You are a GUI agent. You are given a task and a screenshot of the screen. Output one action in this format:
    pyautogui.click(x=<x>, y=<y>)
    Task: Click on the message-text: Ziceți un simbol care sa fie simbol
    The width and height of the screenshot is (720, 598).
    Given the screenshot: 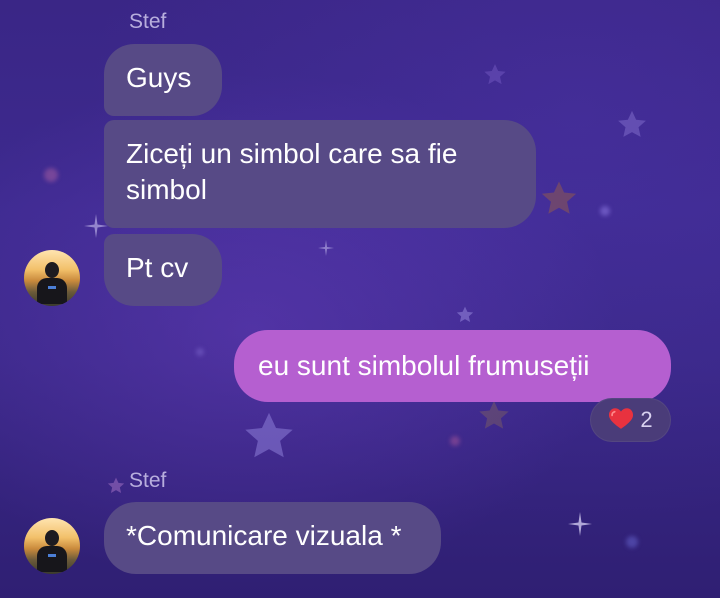 What is the action you would take?
    pyautogui.click(x=292, y=171)
    